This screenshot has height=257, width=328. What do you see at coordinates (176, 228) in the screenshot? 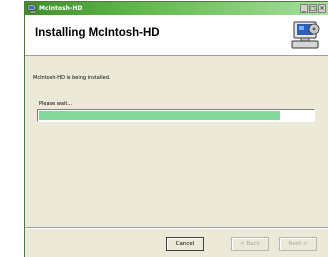
I see `button-separator` at bounding box center [176, 228].